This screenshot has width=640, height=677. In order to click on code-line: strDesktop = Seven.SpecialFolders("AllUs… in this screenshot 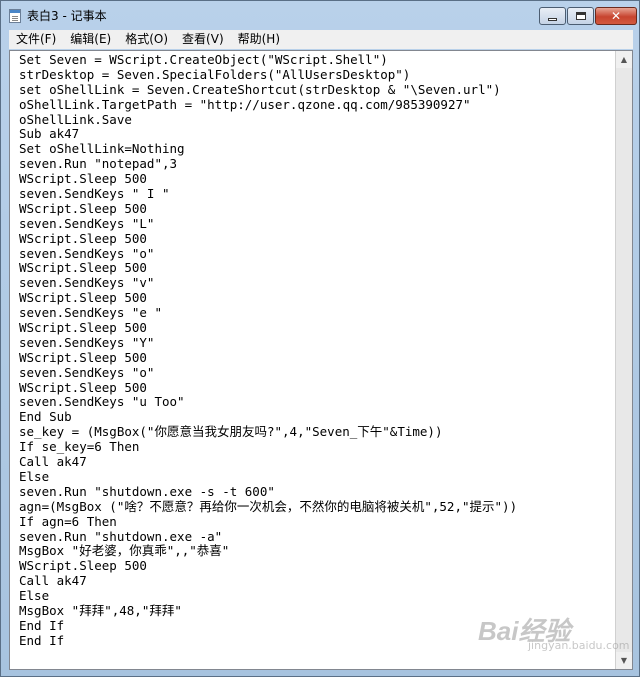, I will do `click(215, 74)`.